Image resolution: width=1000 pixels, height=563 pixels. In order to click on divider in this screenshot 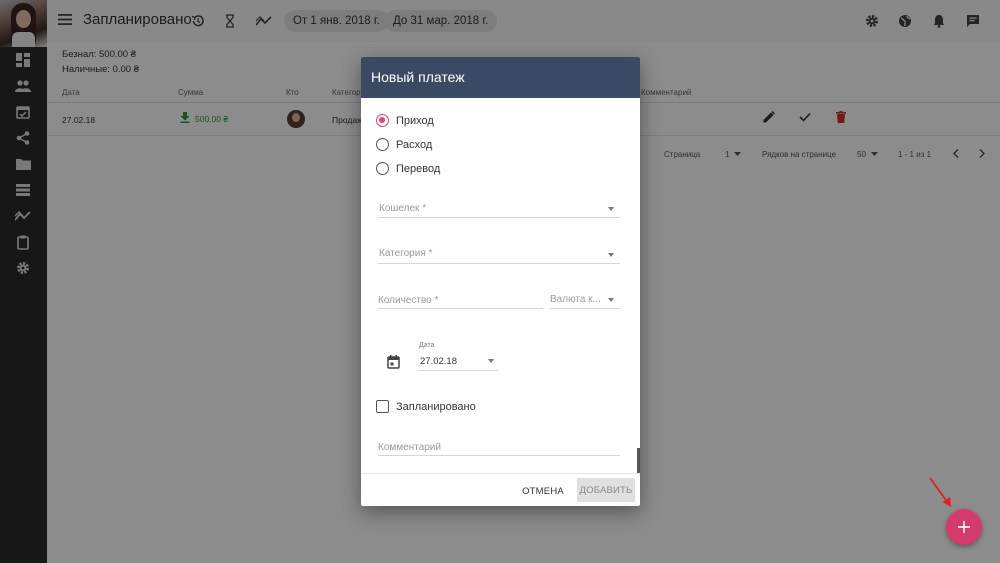, I will do `click(500, 473)`.